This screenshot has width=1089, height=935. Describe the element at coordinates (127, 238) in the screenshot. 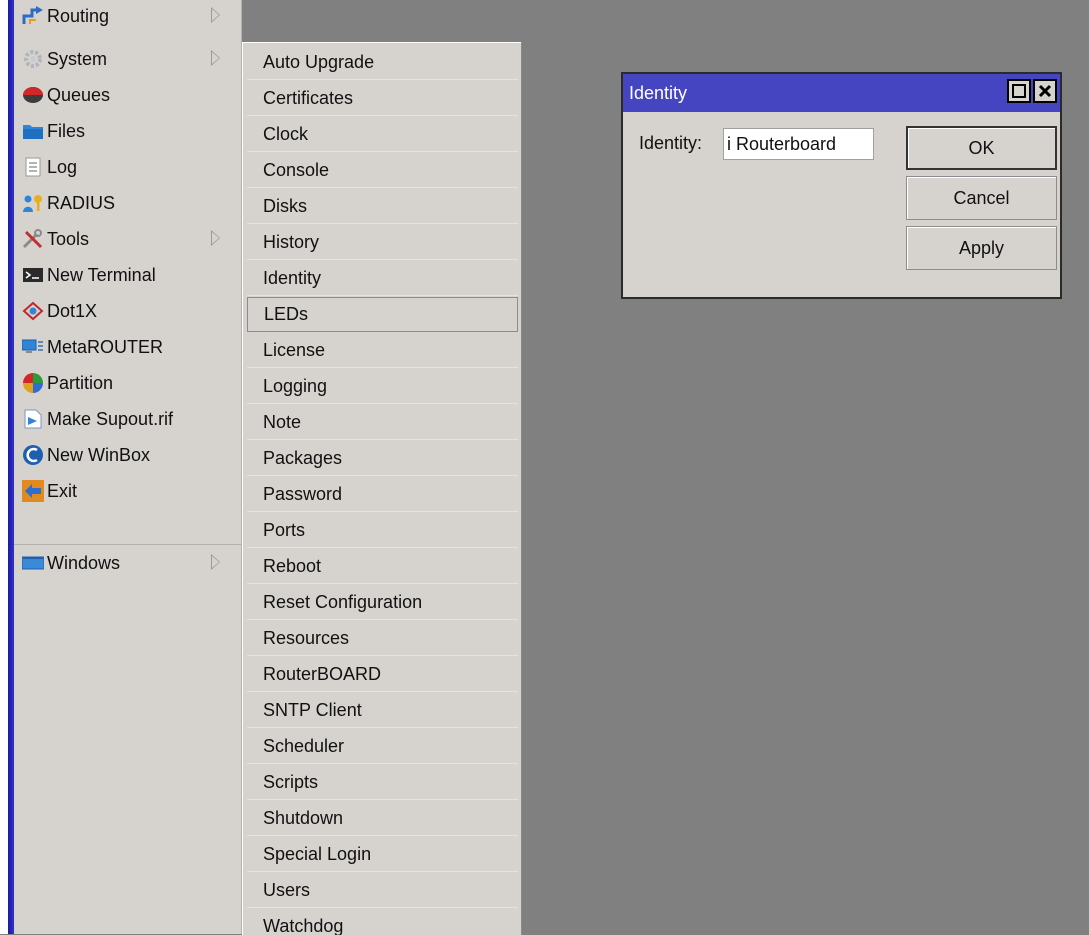

I see `sidebar-item-tools: Tools` at that location.